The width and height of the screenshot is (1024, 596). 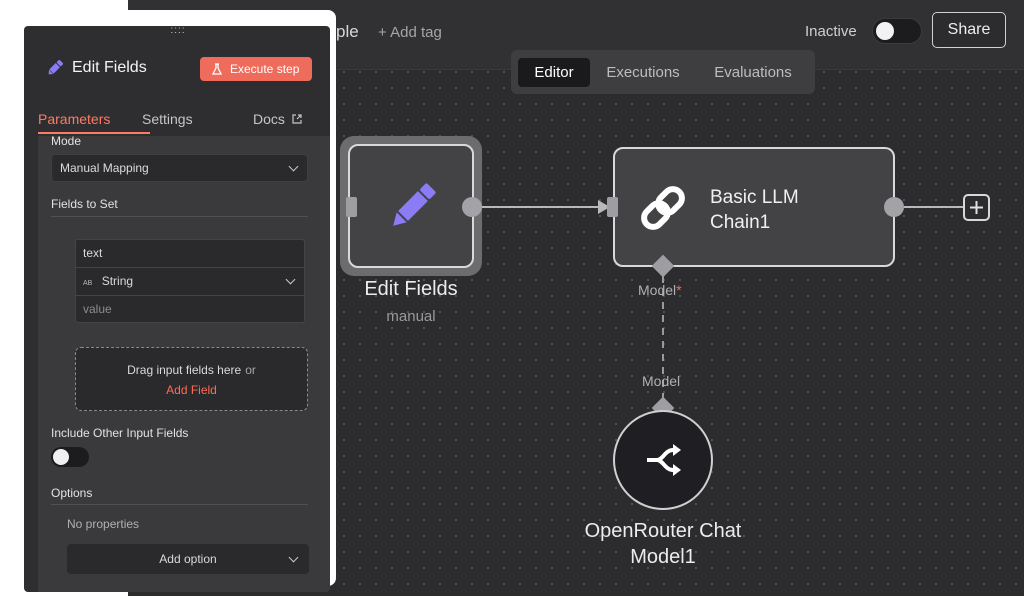 What do you see at coordinates (554, 72) in the screenshot?
I see `tab-editor: Editor` at bounding box center [554, 72].